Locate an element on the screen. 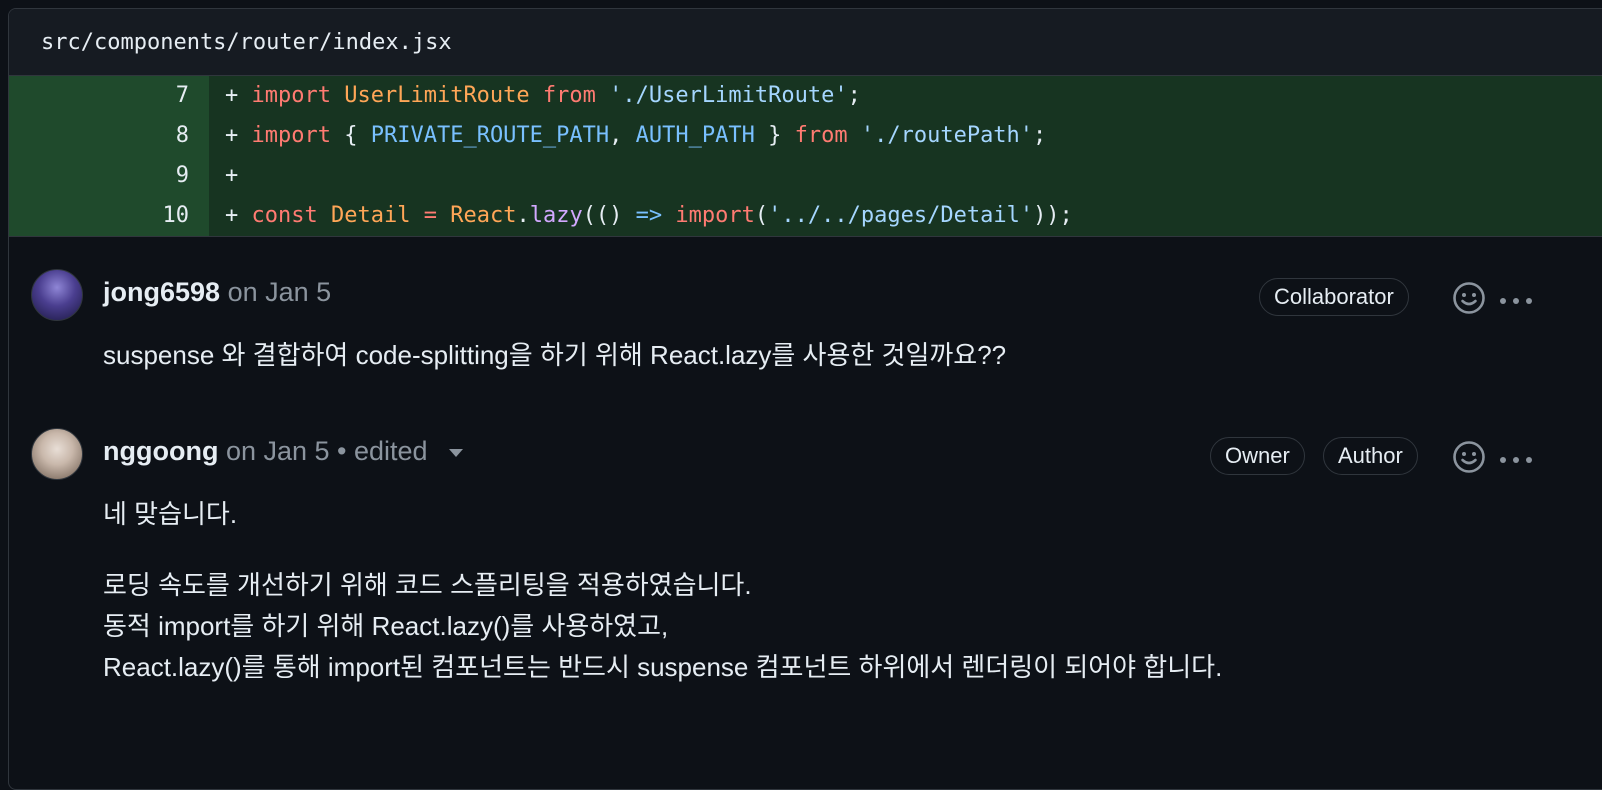  comment-paragraph: 동적 import를 하기 위해 React.lazy()를 사용하였고, is located at coordinates (386, 626).